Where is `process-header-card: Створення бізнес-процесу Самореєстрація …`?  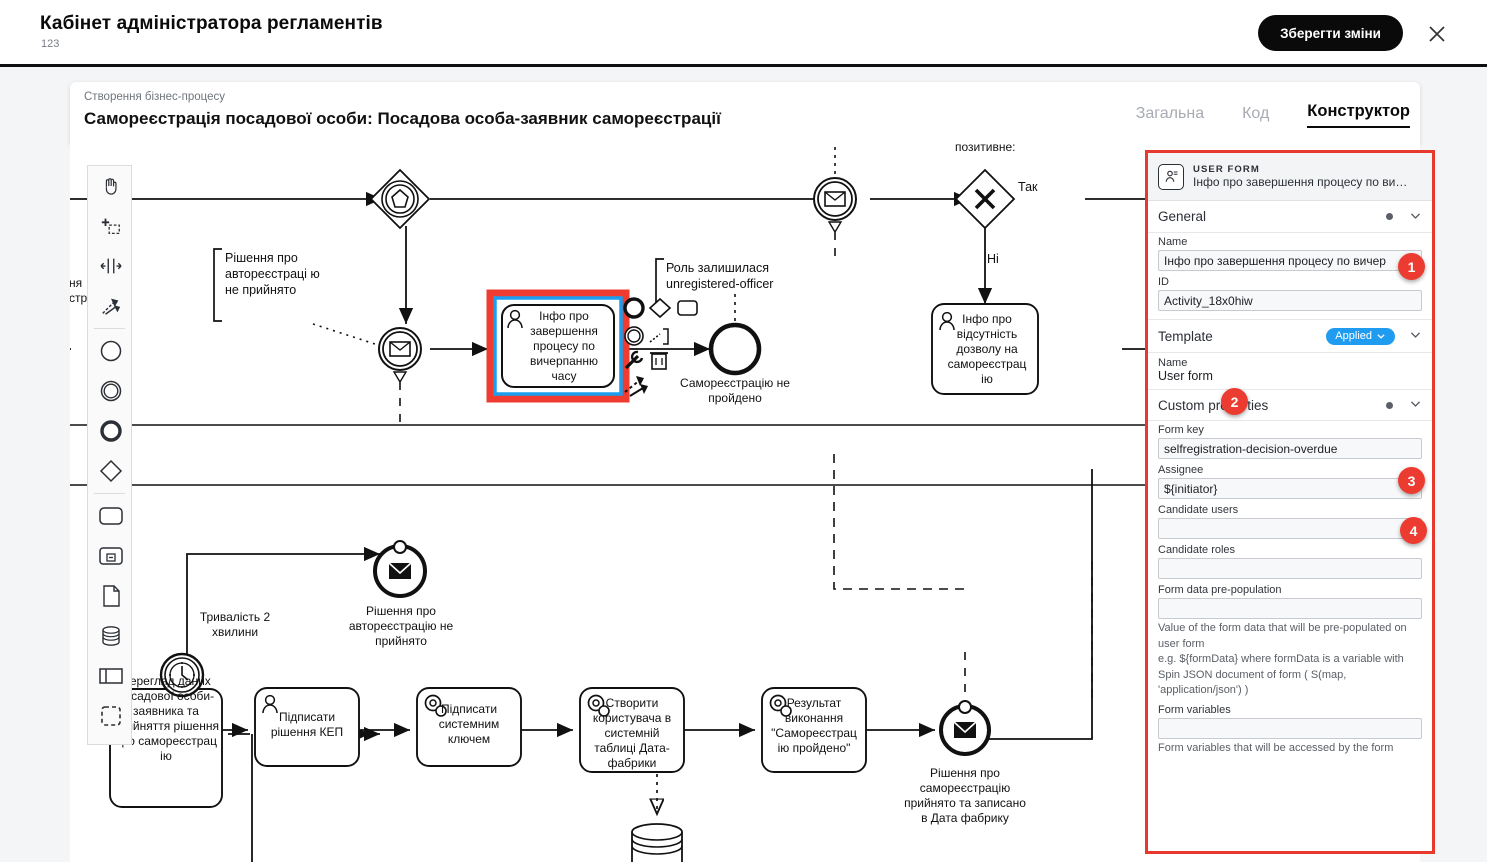 process-header-card: Створення бізнес-процесу Самореєстрація … is located at coordinates (745, 113).